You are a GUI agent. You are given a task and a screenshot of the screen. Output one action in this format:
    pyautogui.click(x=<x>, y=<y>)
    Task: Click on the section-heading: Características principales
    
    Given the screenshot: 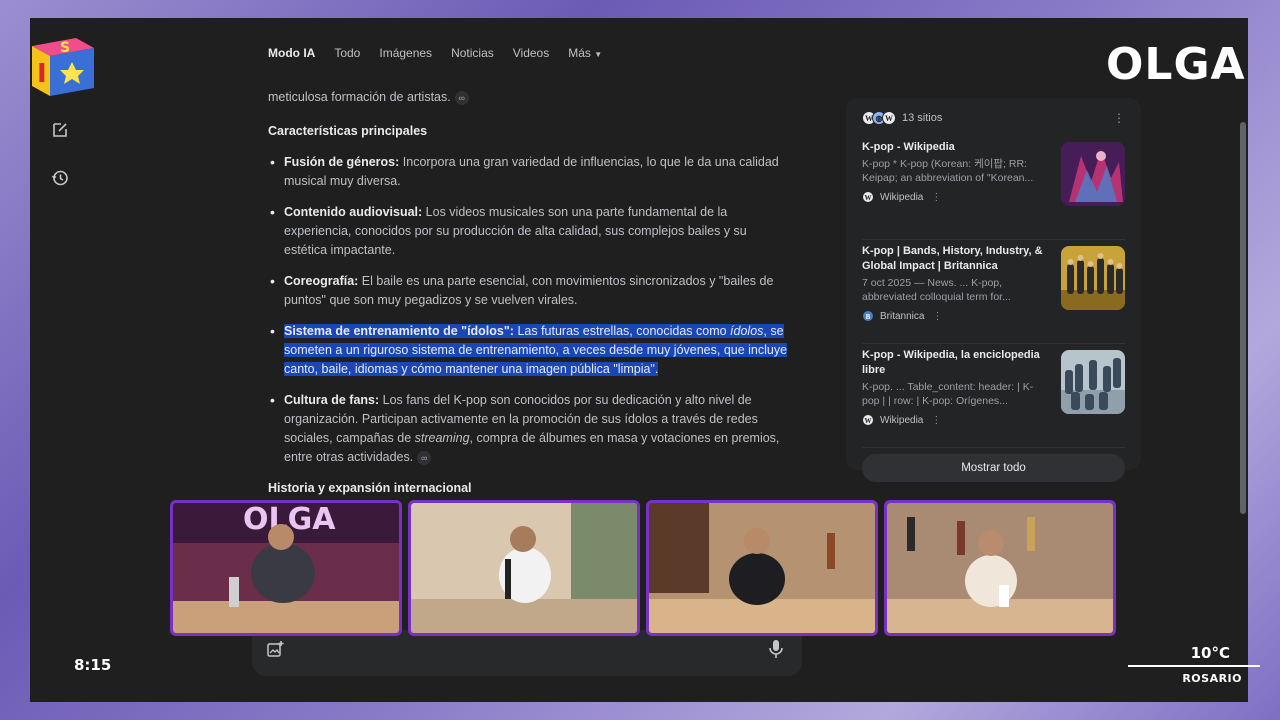 What is the action you would take?
    pyautogui.click(x=348, y=131)
    